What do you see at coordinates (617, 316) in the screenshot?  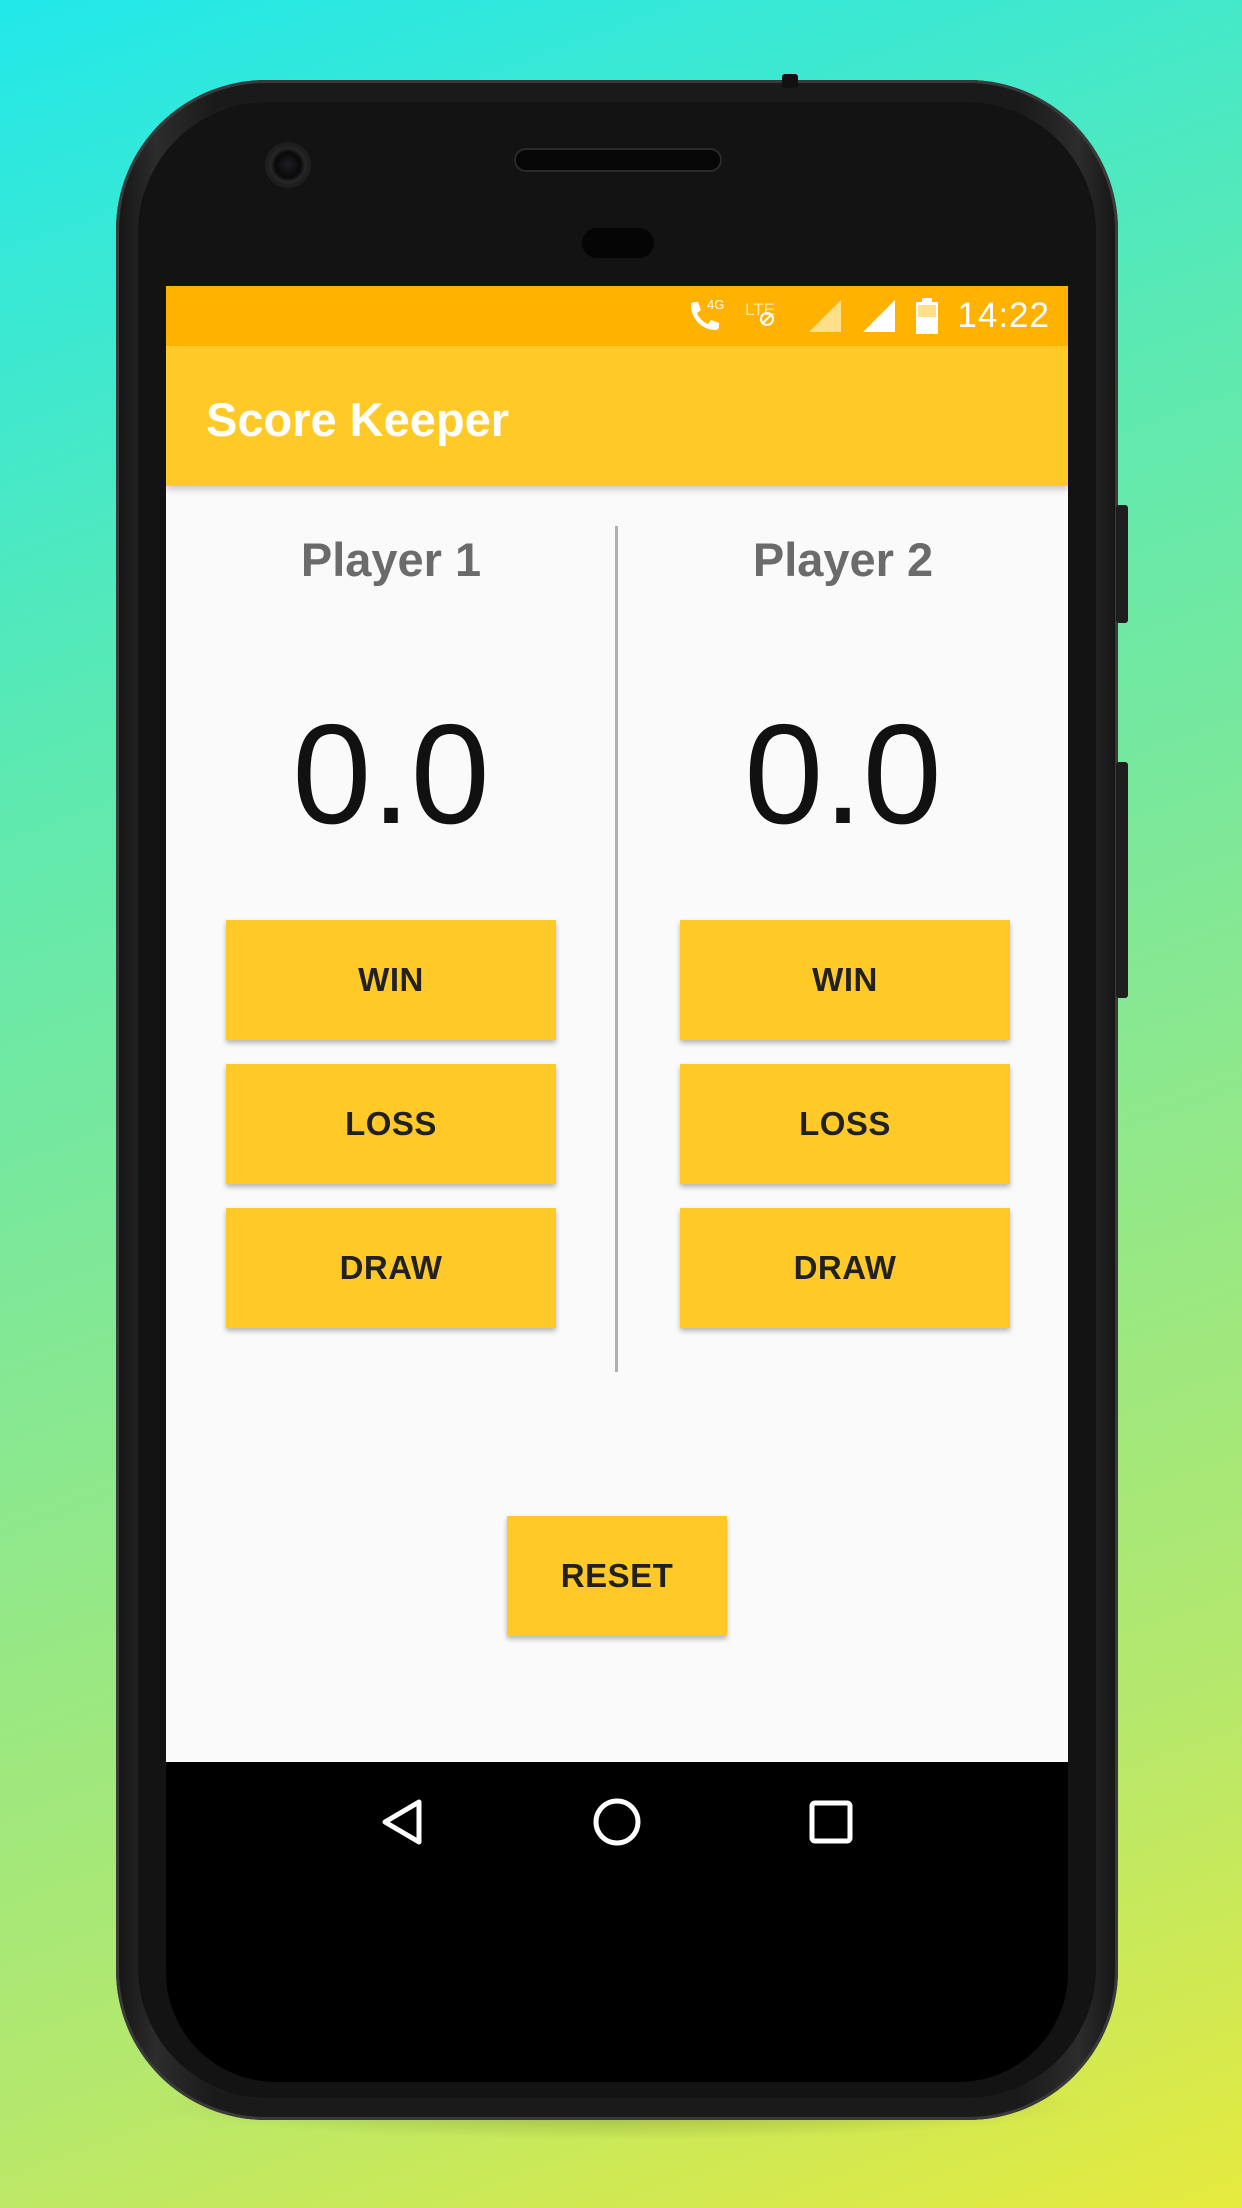 I see `status-bar: 4G LTE 14:22` at bounding box center [617, 316].